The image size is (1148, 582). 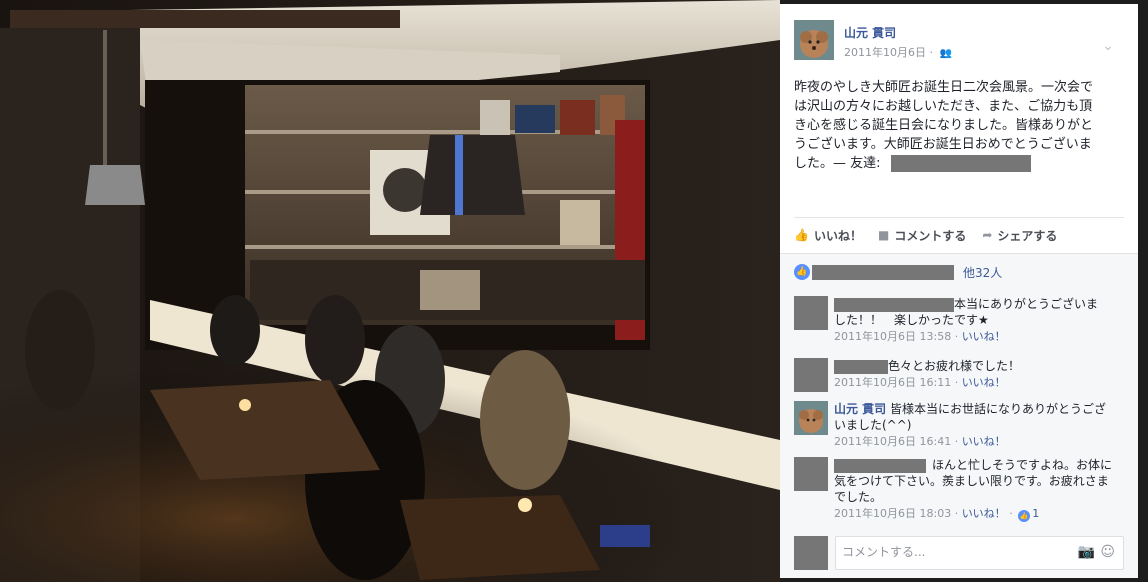 What do you see at coordinates (802, 272) in the screenshot?
I see `like-count-icon: 👍` at bounding box center [802, 272].